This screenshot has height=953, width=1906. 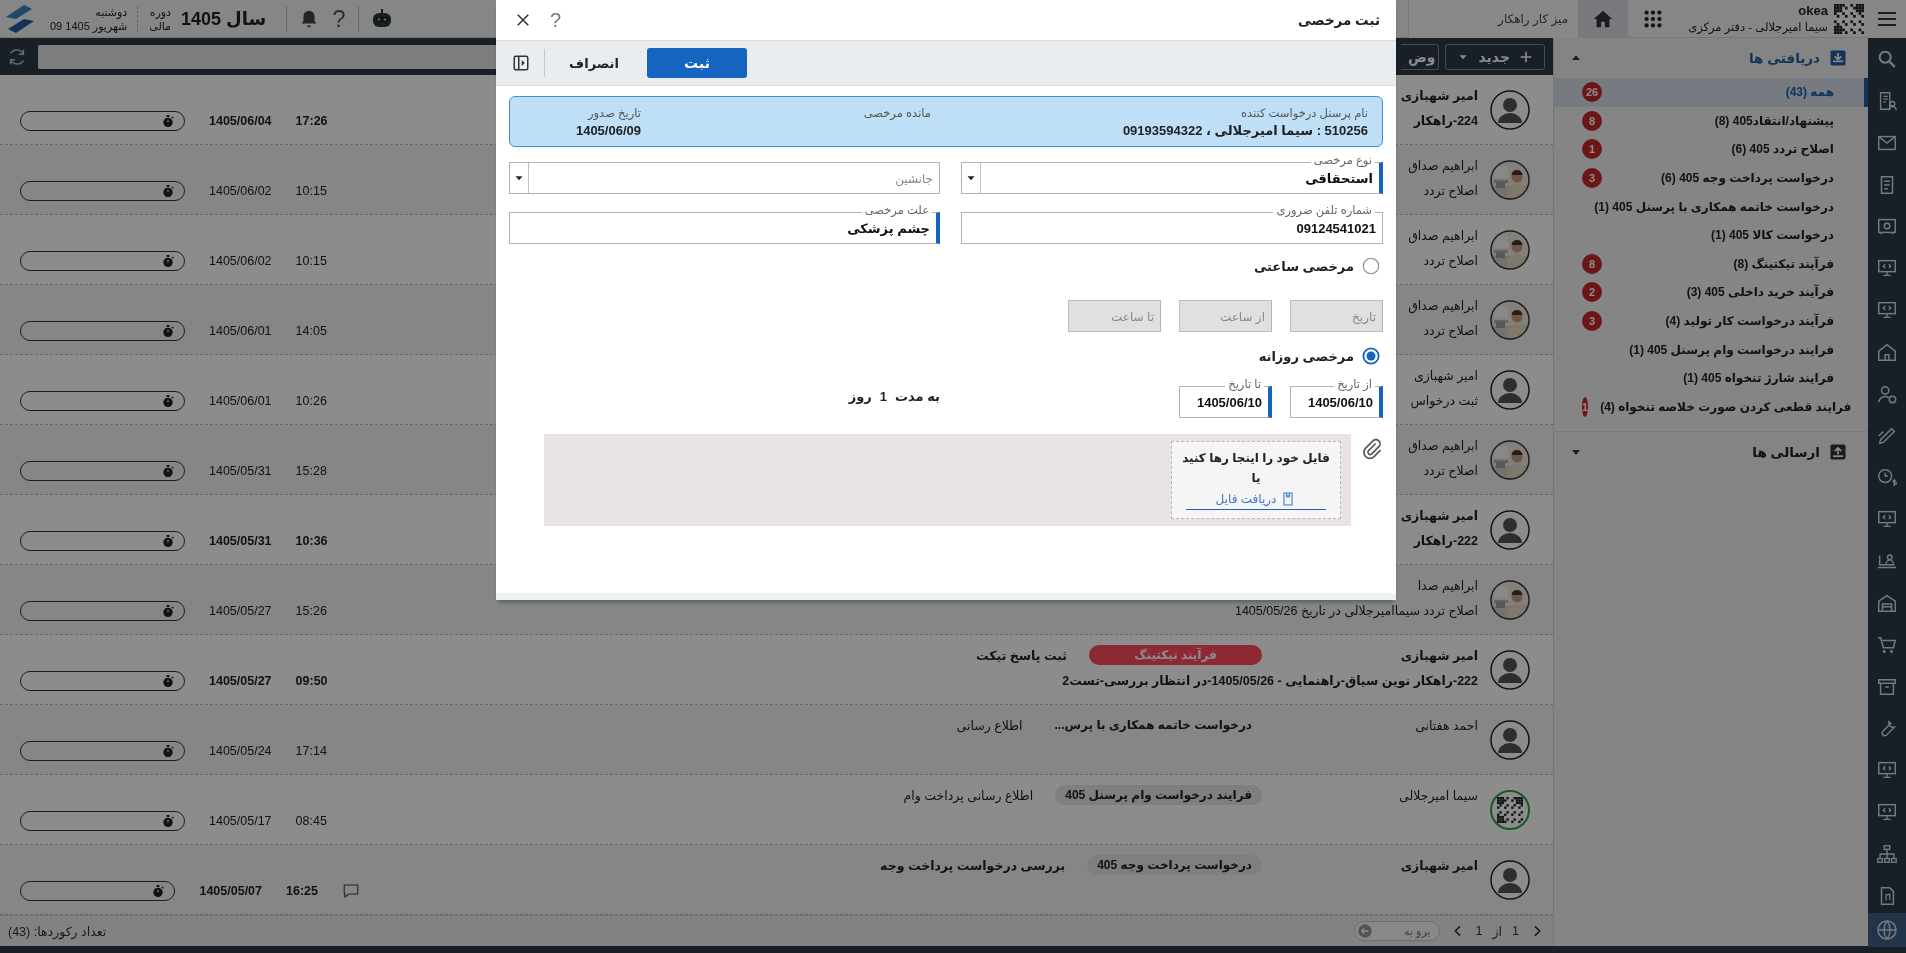 I want to click on message-subject: 222-راهکار نوین سیاق-راهنمایی - 1405/05/26-در انتظار بررسی-تست2, so click(x=1270, y=681).